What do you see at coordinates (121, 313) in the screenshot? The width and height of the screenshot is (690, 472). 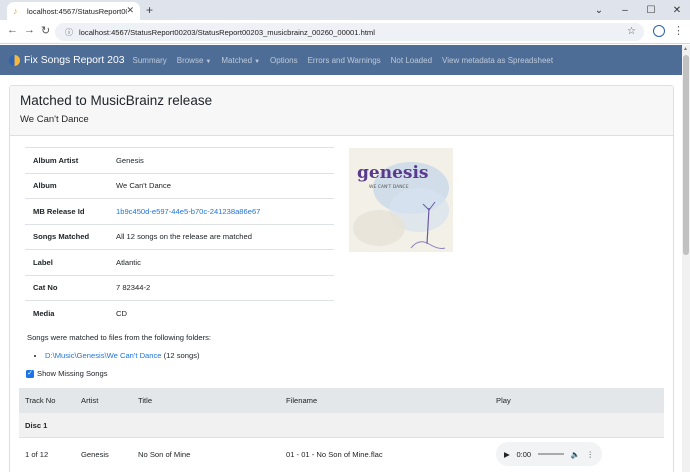 I see `info-value: CD` at bounding box center [121, 313].